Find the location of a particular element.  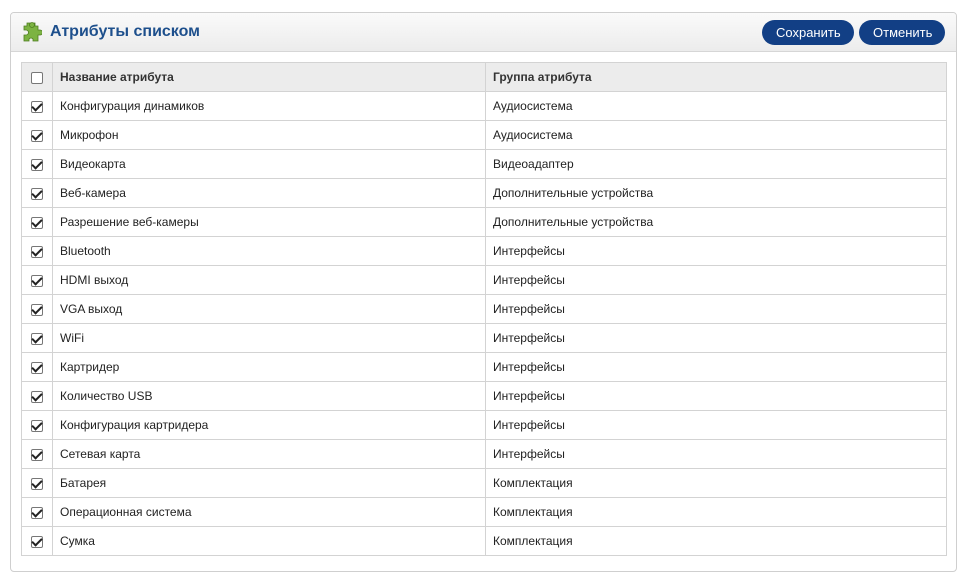

attribute-name-cell: Батарея is located at coordinates (269, 483).